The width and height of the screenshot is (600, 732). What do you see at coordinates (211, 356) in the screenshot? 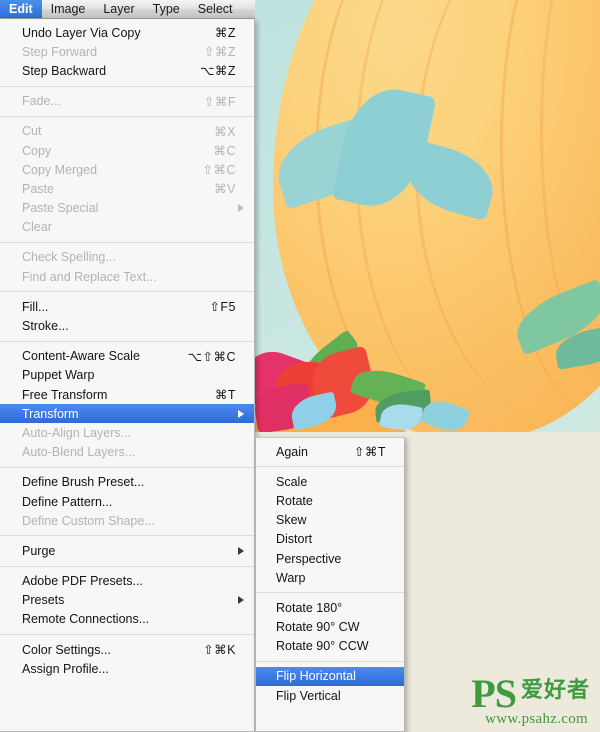
I see `menu-item-shortcut: ⌥⇧⌘C` at bounding box center [211, 356].